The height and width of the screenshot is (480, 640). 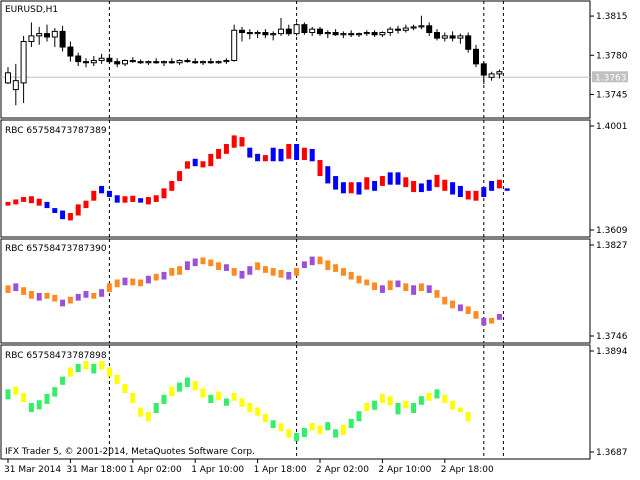 I want to click on rbc-pane-3-title: RBC 65758473787898, so click(x=56, y=356).